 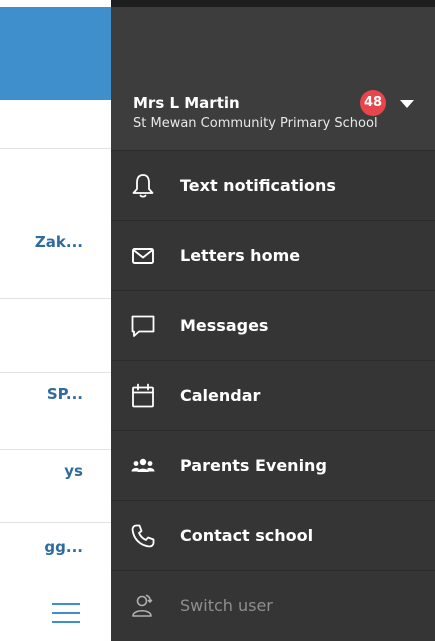 What do you see at coordinates (226, 605) in the screenshot?
I see `menu-item-label: Switch user` at bounding box center [226, 605].